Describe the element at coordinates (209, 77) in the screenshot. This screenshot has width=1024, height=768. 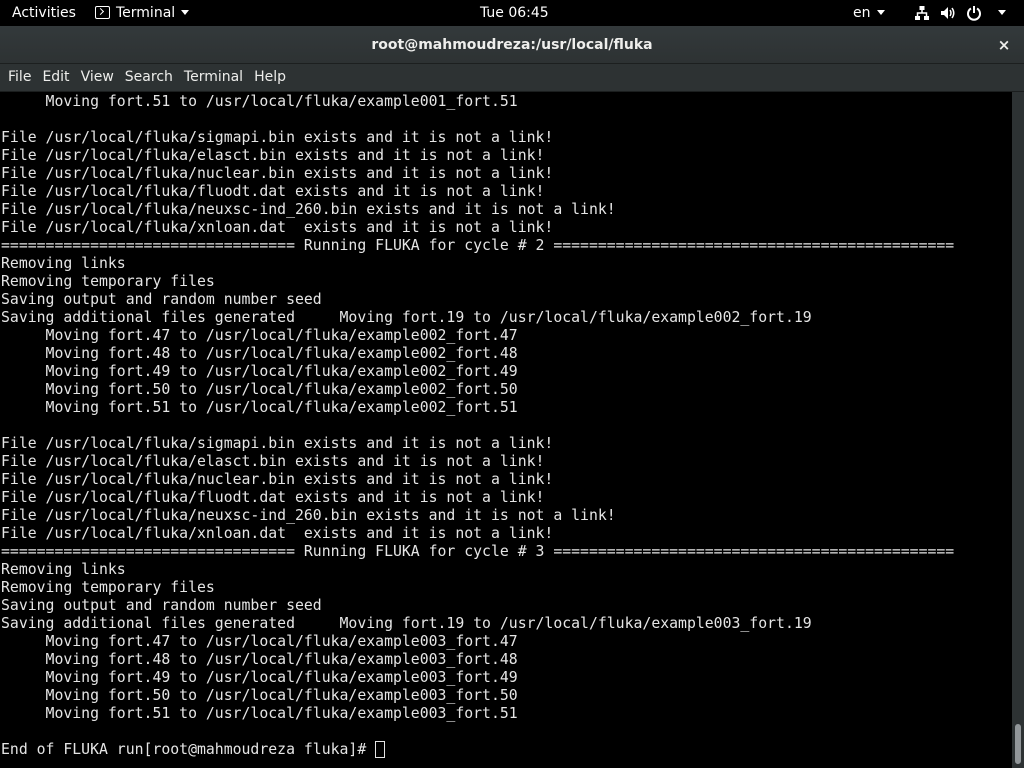
I see `menu-terminal: Terminal` at that location.